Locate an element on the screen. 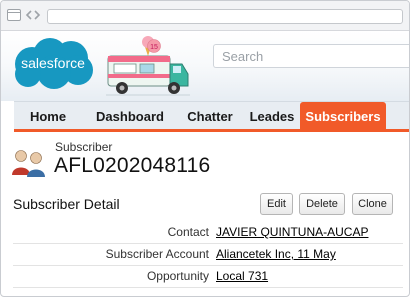  tab-leades: Leades is located at coordinates (272, 116).